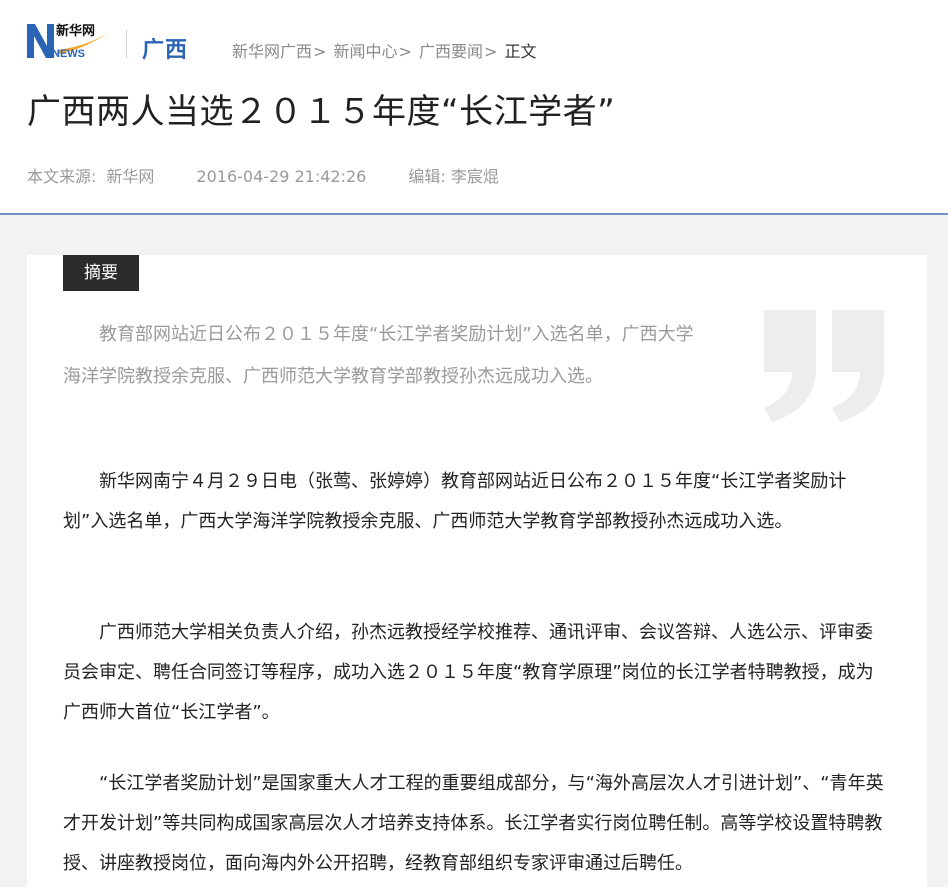 Image resolution: width=948 pixels, height=895 pixels. What do you see at coordinates (825, 368) in the screenshot?
I see `closing-quote-icon` at bounding box center [825, 368].